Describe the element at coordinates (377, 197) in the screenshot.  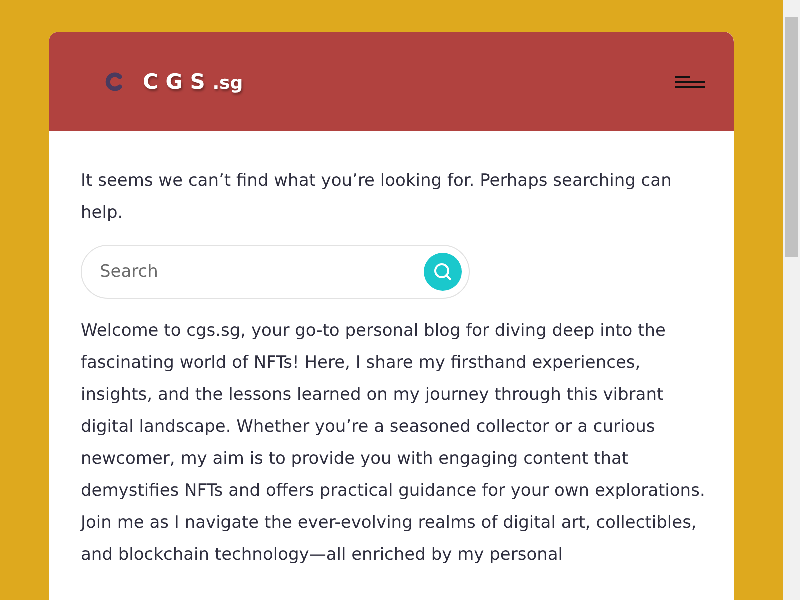
I see `not-found-message: It seems we can’t find what you’re looking for. Perhaps searching can help.` at that location.